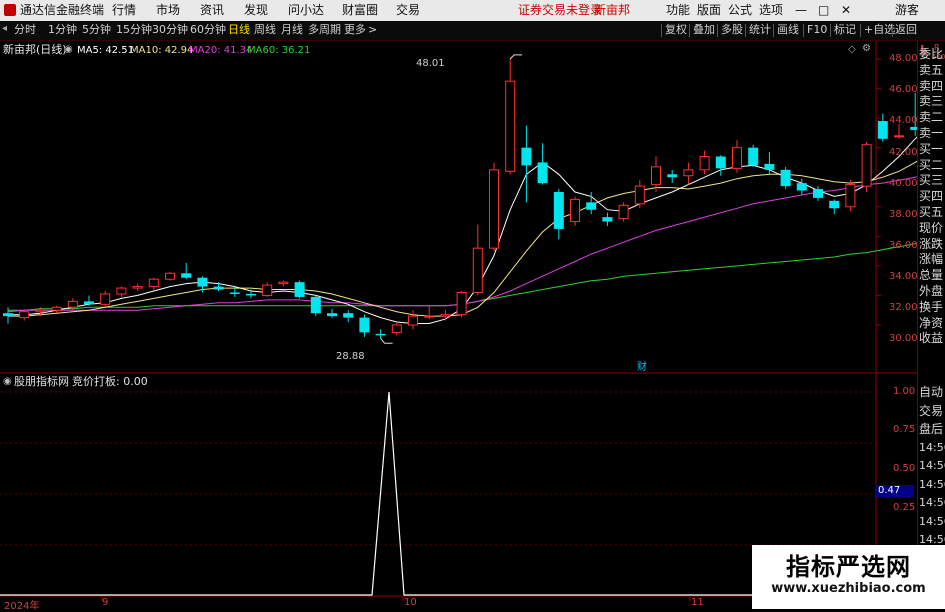 This screenshot has height=612, width=945. I want to click on side-item: 现价, so click(931, 228).